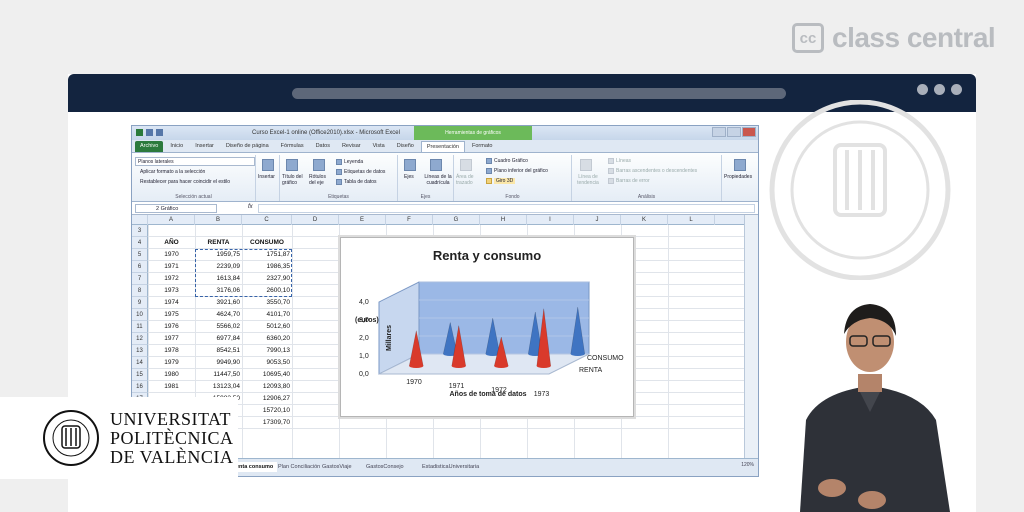  I want to click on table-cell: 1974, so click(171, 303).